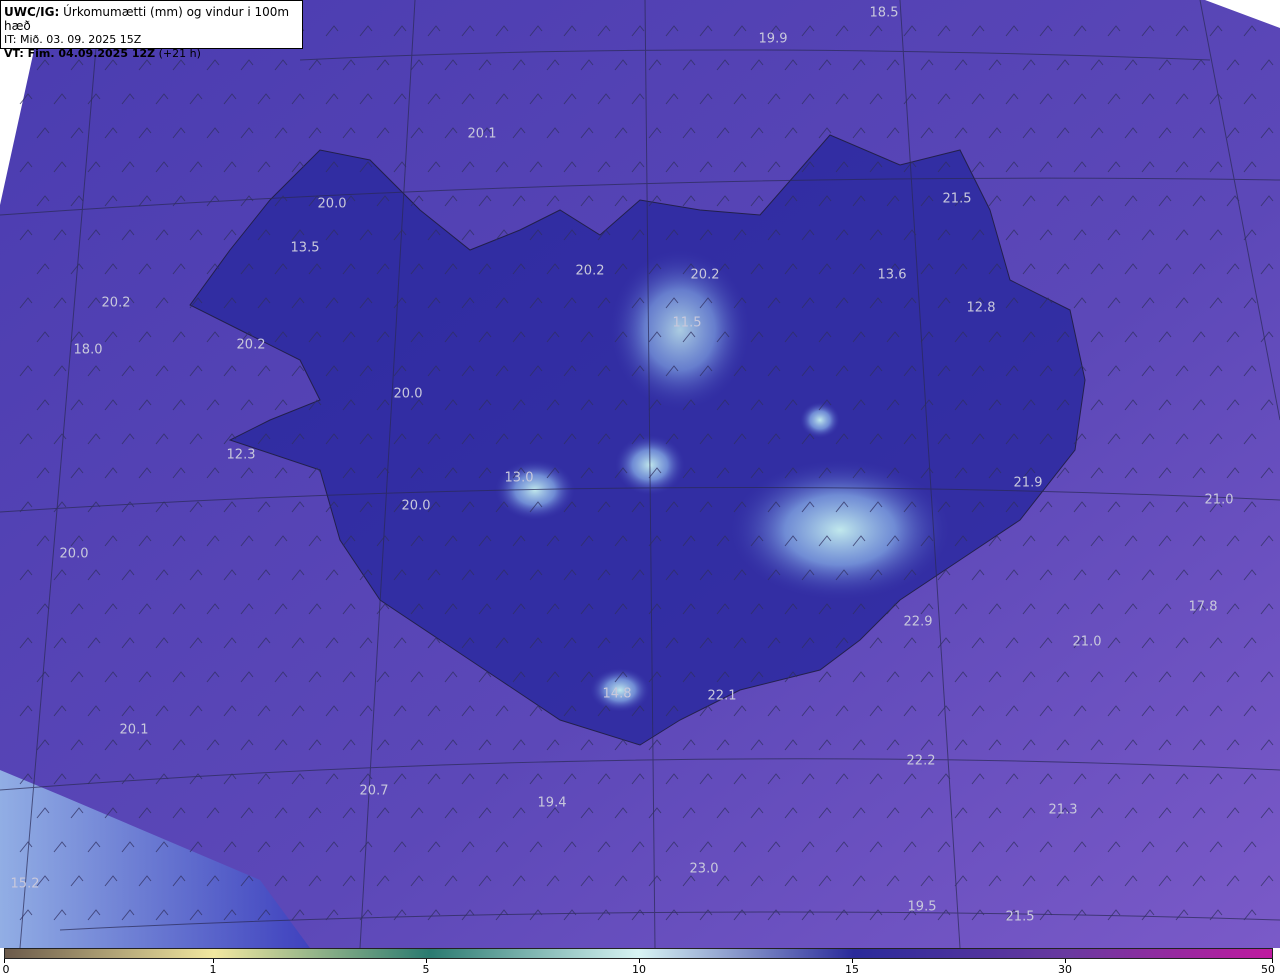  Describe the element at coordinates (892, 275) in the screenshot. I see `value-label: 13.6` at that location.